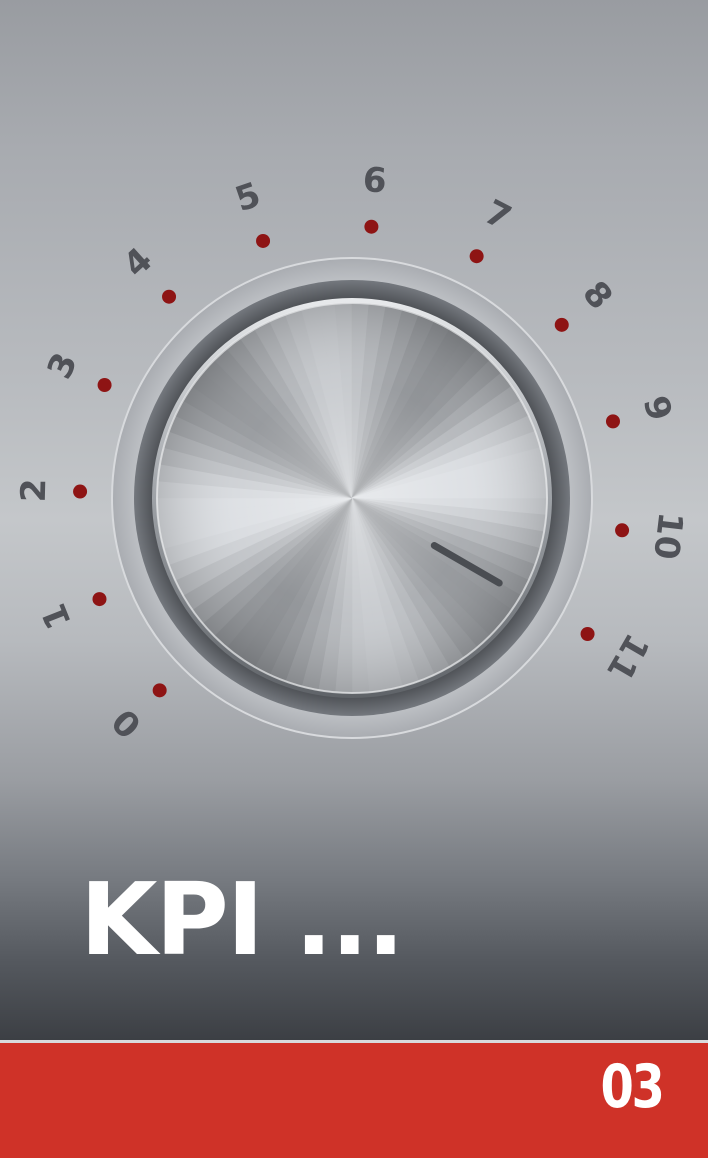 The height and width of the screenshot is (1158, 708). Describe the element at coordinates (374, 181) in the screenshot. I see `dial-label-6: 6` at that location.